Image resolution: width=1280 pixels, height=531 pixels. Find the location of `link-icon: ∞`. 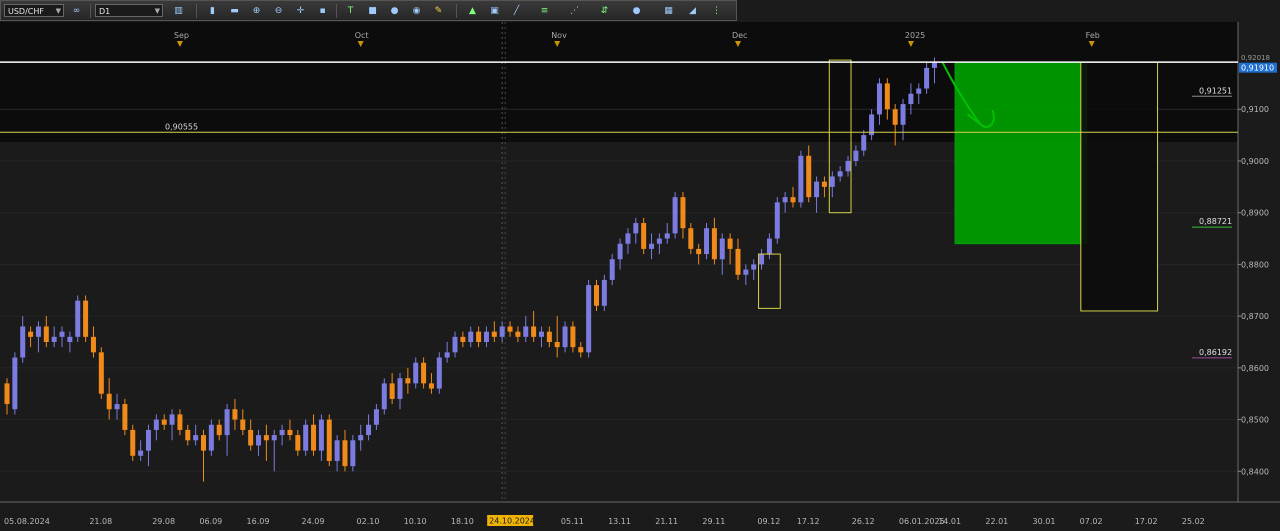

link-icon: ∞ is located at coordinates (76, 11).